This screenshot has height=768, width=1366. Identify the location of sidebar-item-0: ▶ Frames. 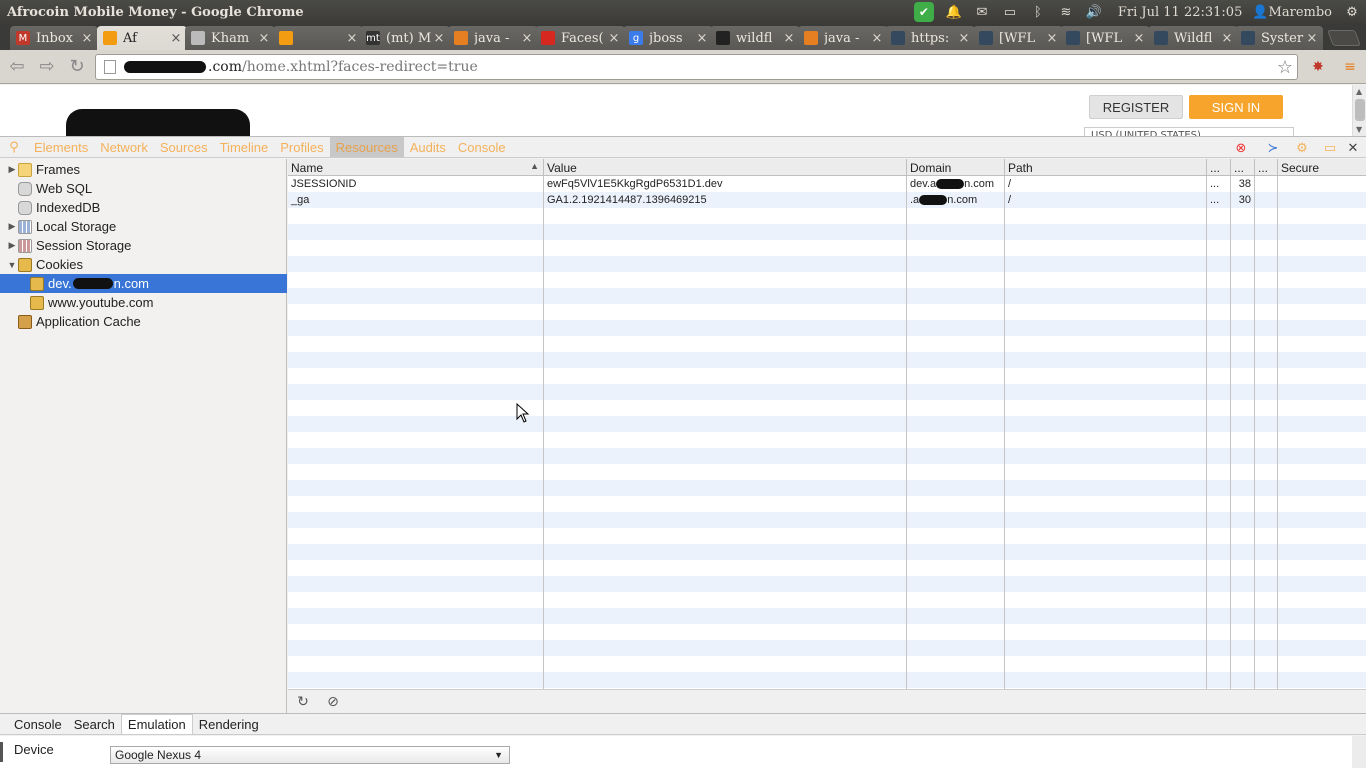
(143, 169).